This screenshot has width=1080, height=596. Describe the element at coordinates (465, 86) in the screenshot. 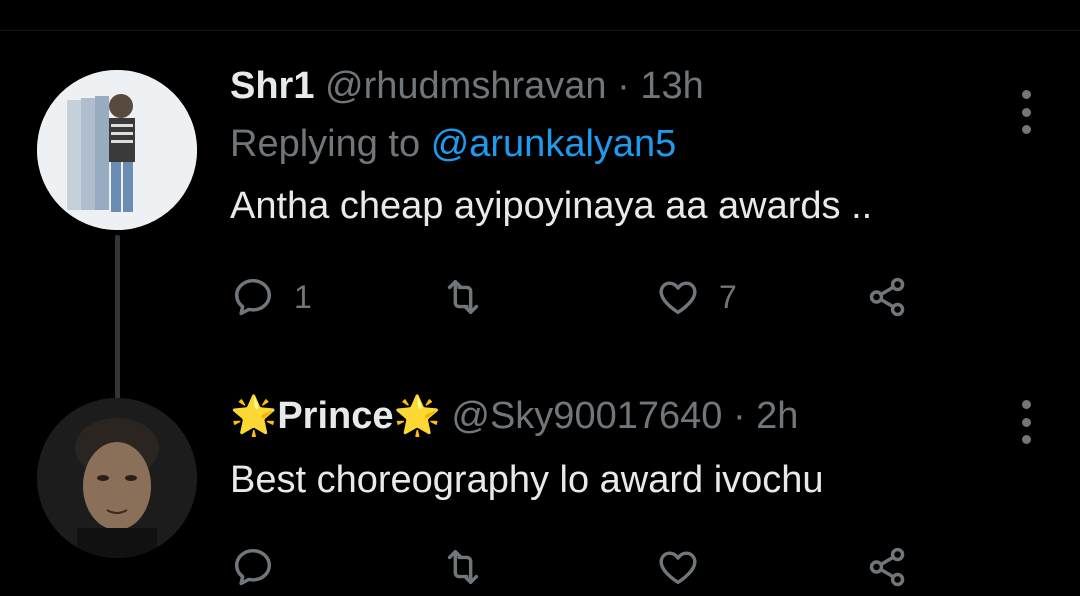

I see `user-handle: @rhudmshravan` at that location.